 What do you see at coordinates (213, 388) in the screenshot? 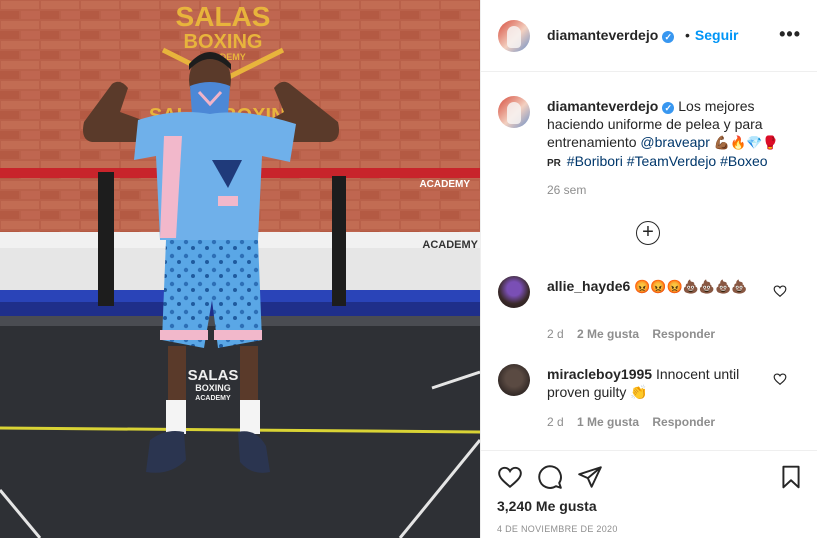
I see `floor-logo-mid: BOXING` at bounding box center [213, 388].